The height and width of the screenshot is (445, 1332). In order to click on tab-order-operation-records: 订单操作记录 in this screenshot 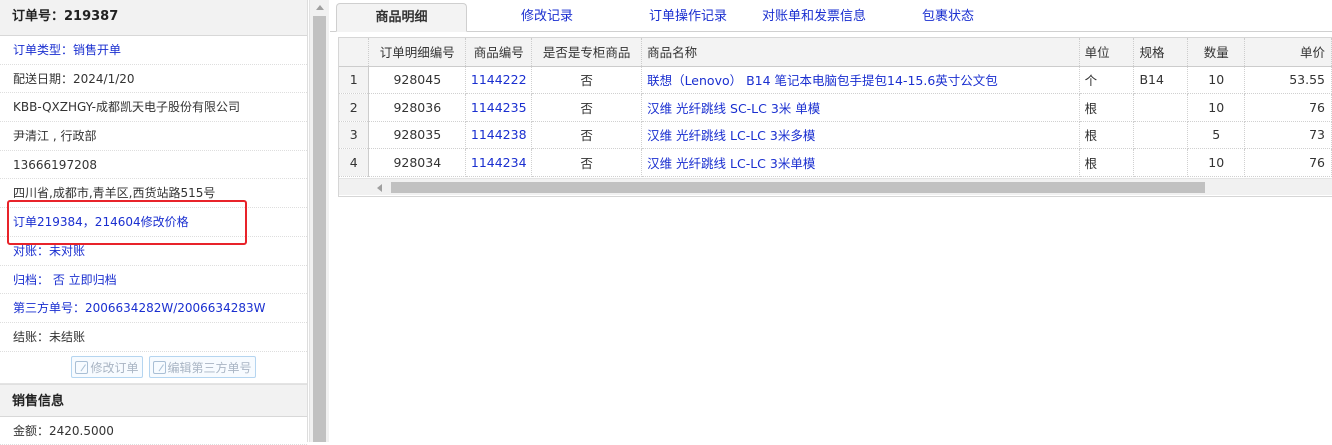, I will do `click(688, 17)`.